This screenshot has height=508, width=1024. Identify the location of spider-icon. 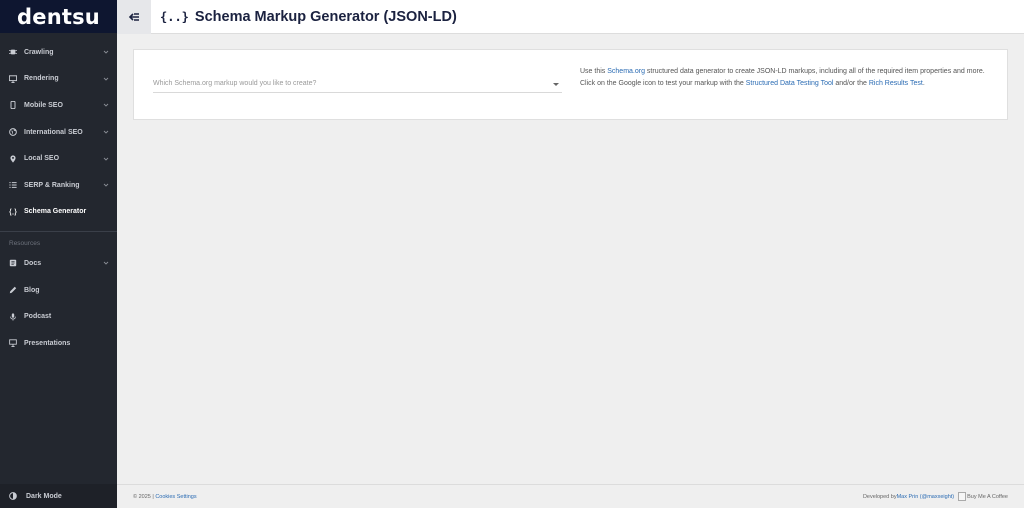
(13, 52).